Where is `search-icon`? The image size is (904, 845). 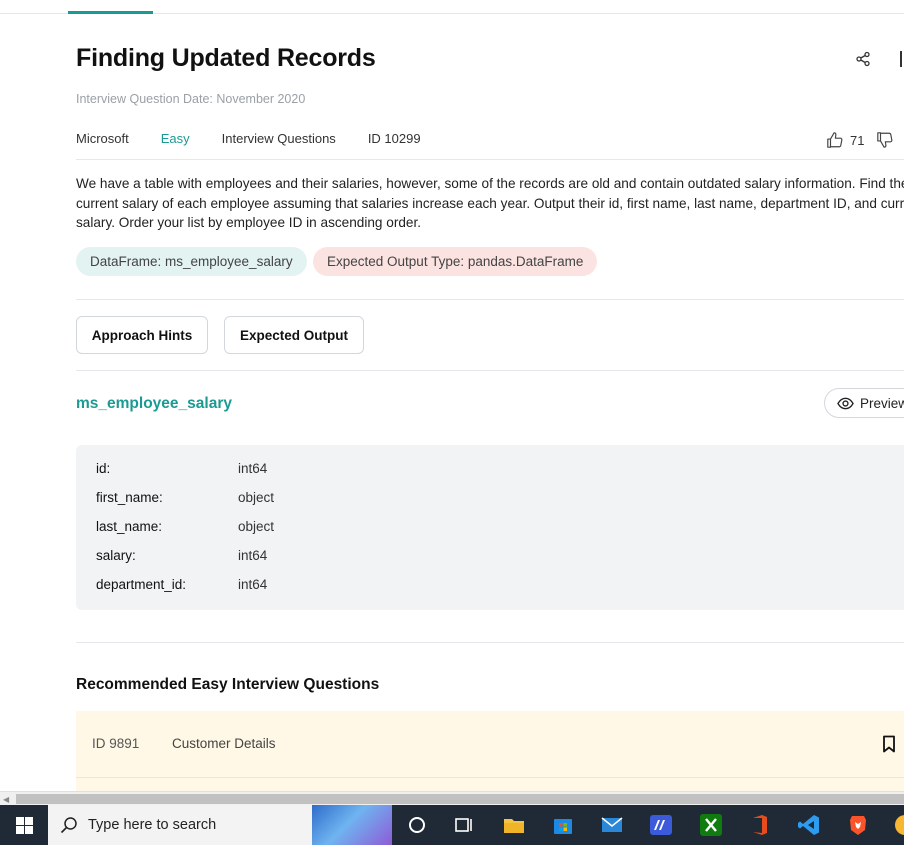 search-icon is located at coordinates (68, 825).